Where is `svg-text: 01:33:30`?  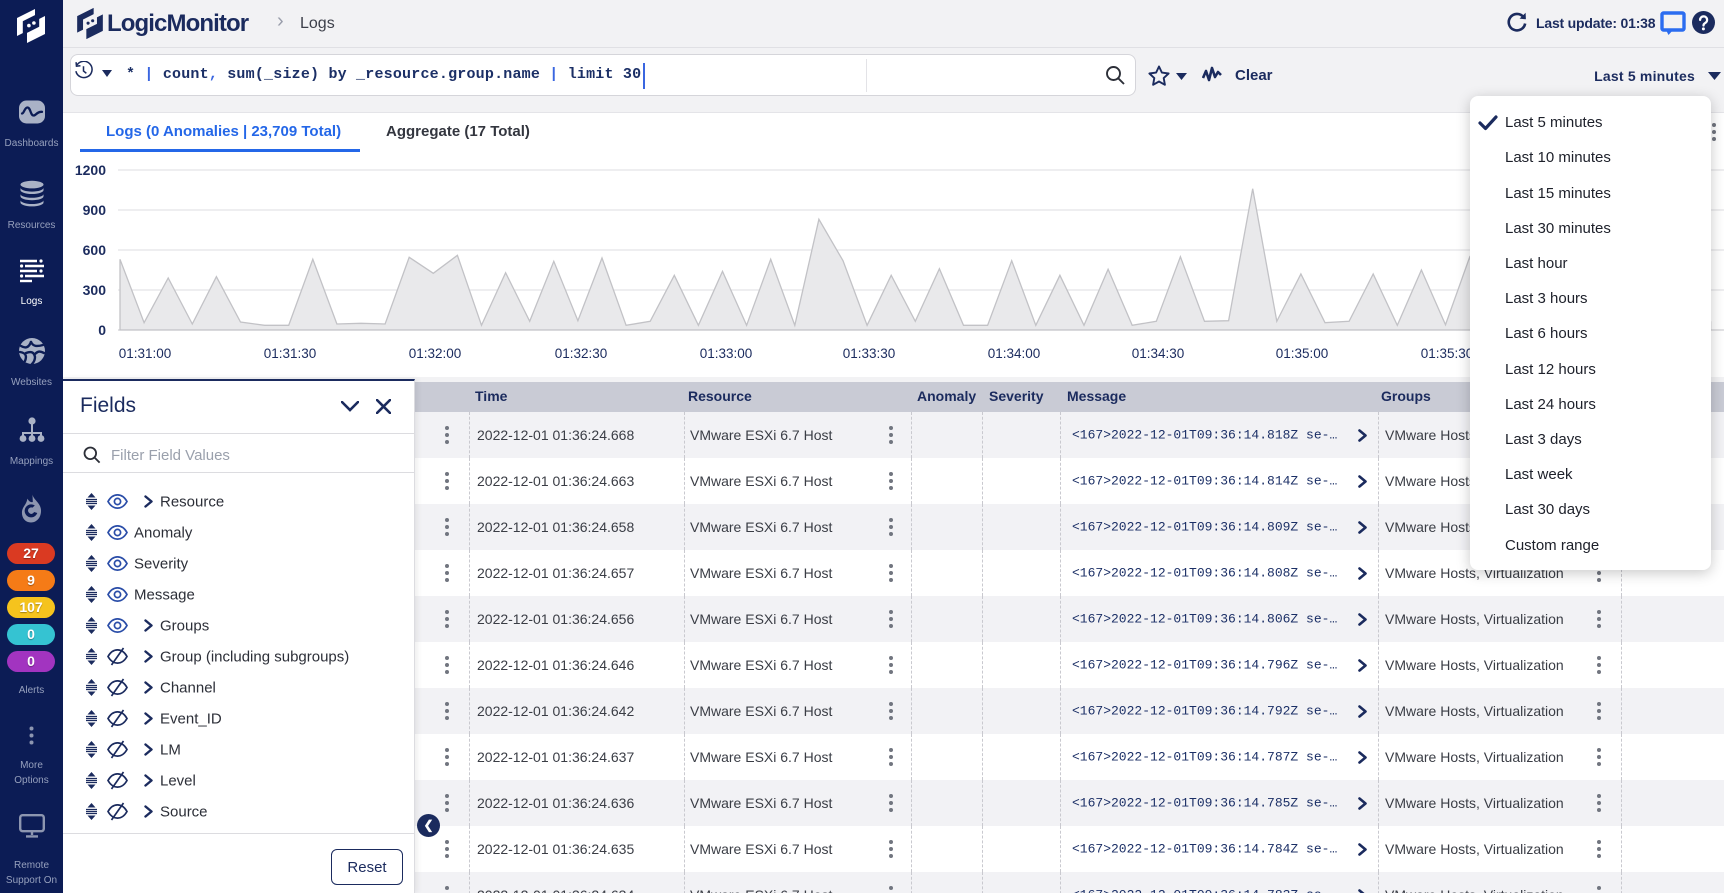
svg-text: 01:33:30 is located at coordinates (869, 353).